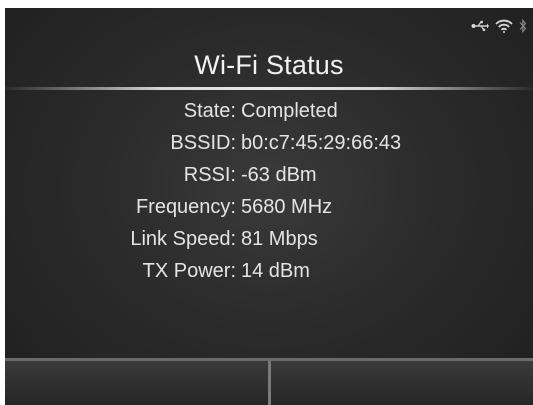 The image size is (533, 405). Describe the element at coordinates (269, 65) in the screenshot. I see `page-title: Wi-Fi Status` at that location.